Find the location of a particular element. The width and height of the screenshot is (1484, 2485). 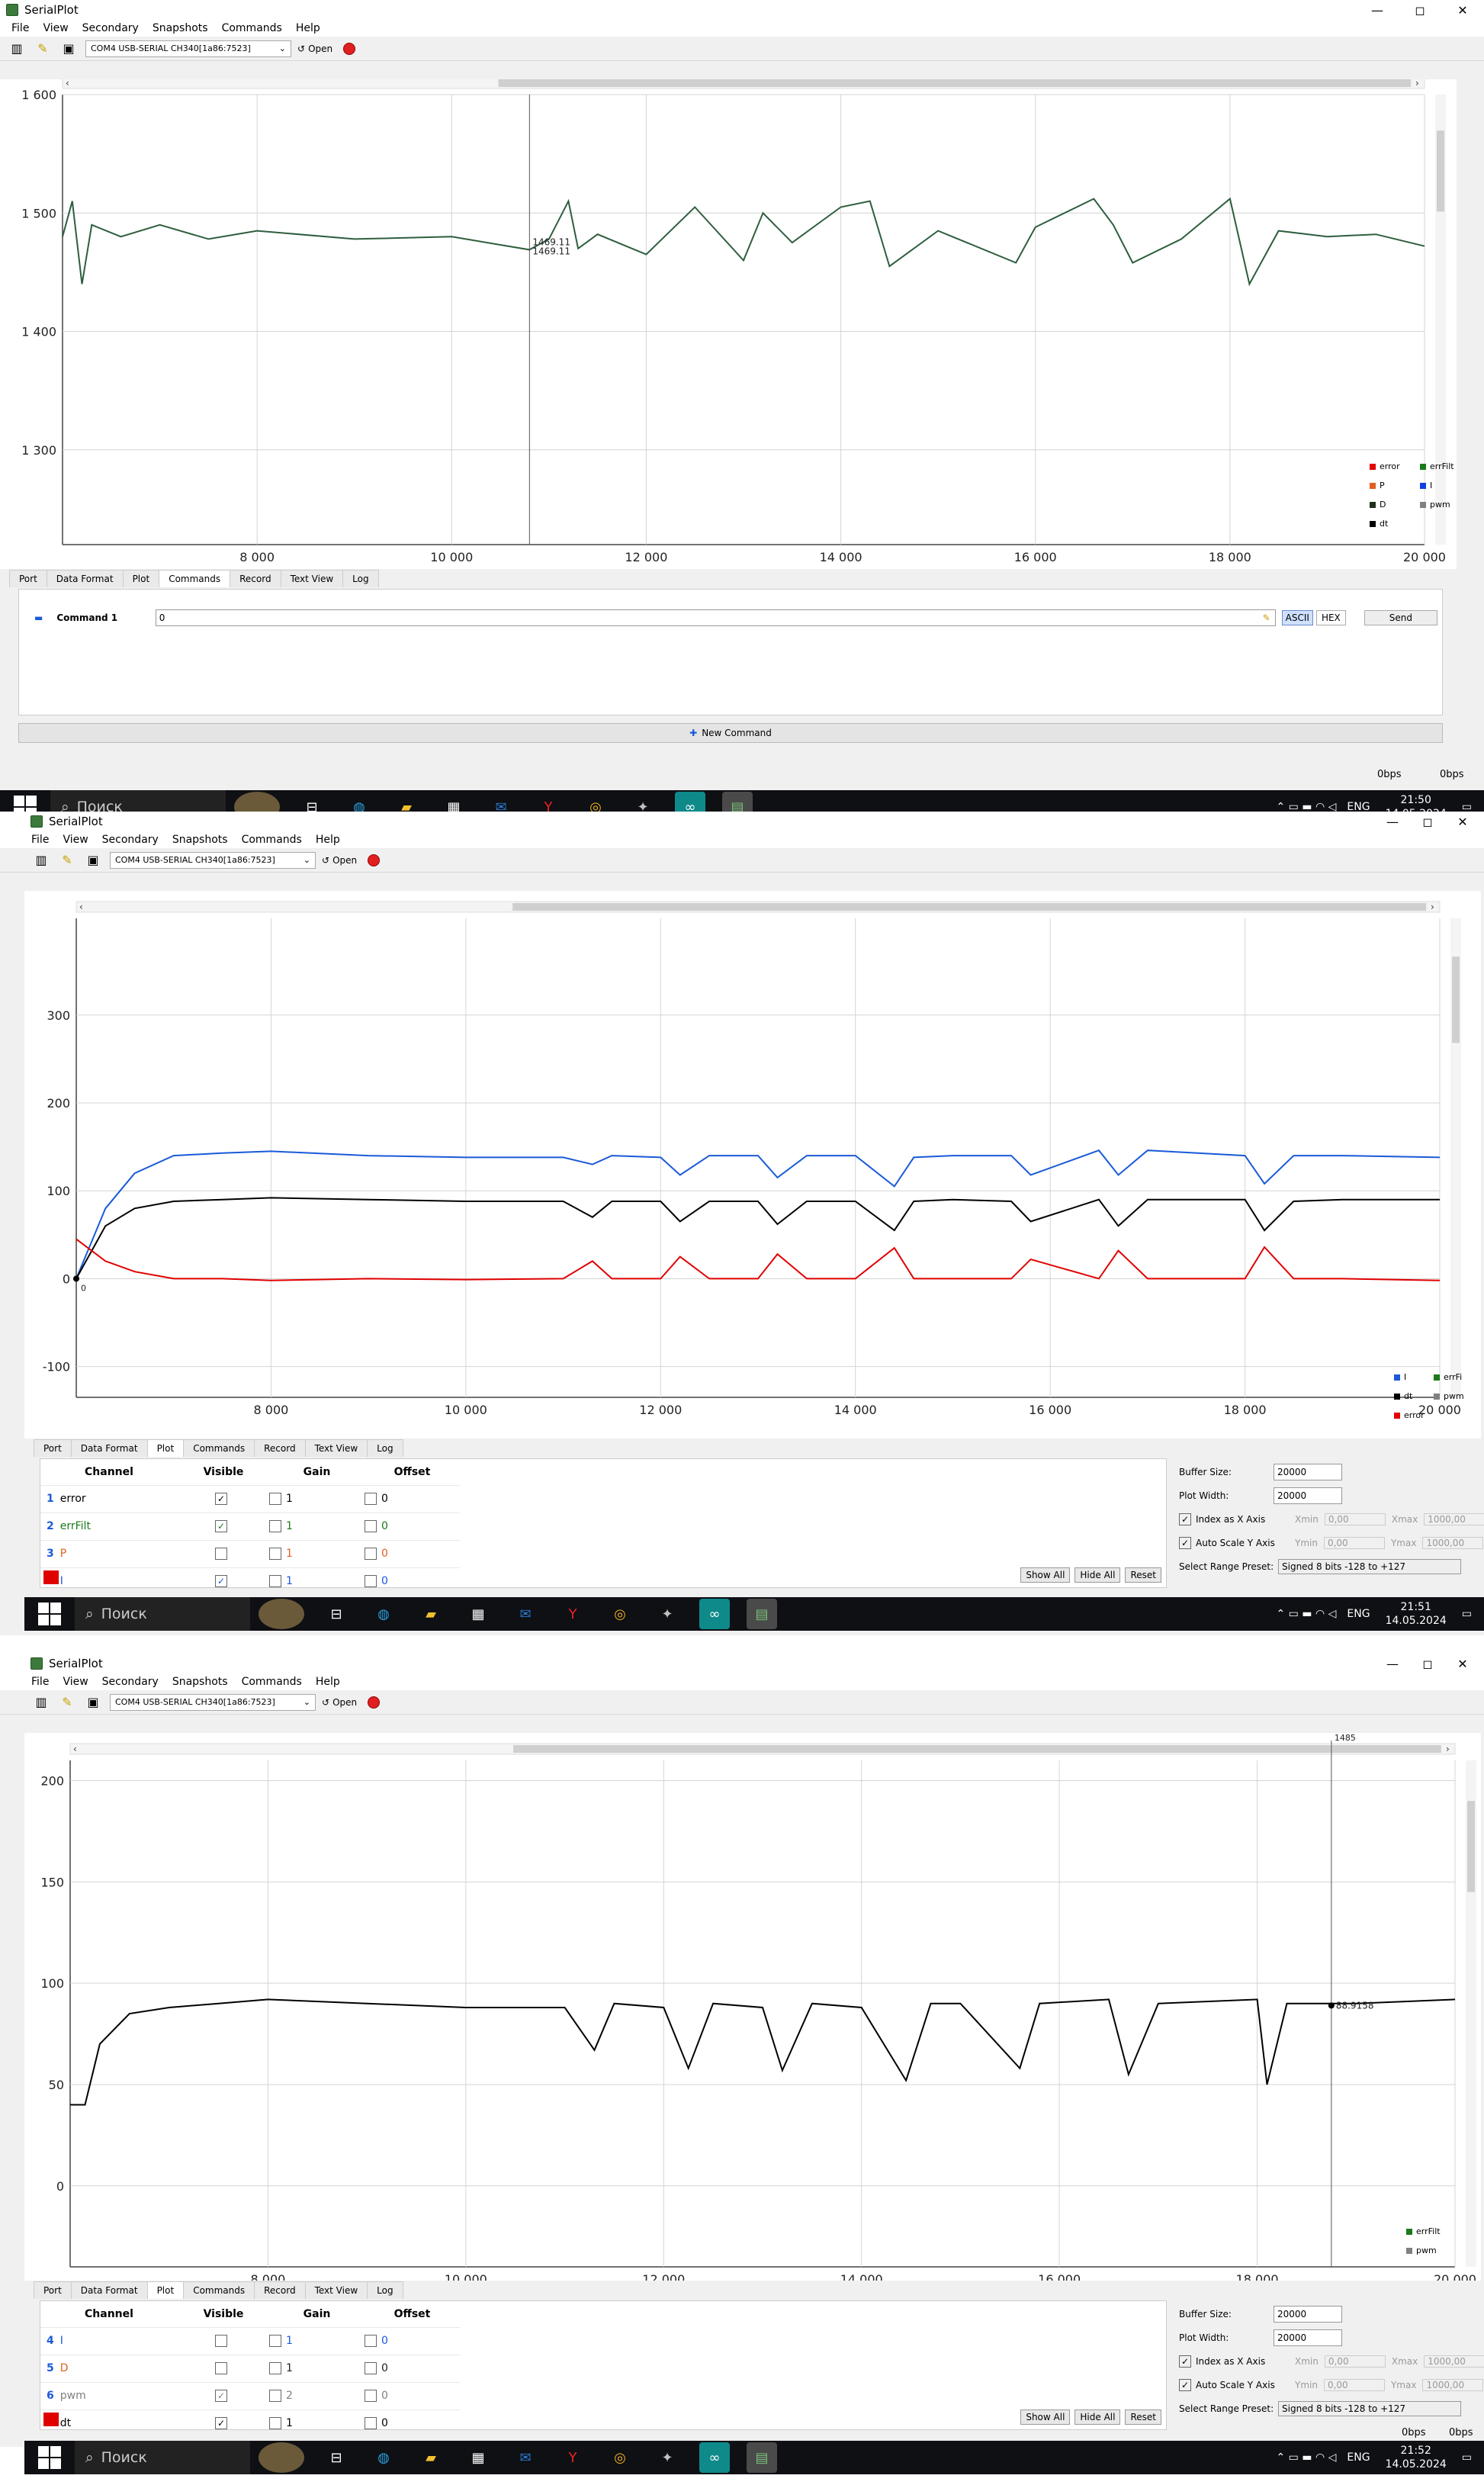

reset-button: Reset is located at coordinates (1143, 1575).